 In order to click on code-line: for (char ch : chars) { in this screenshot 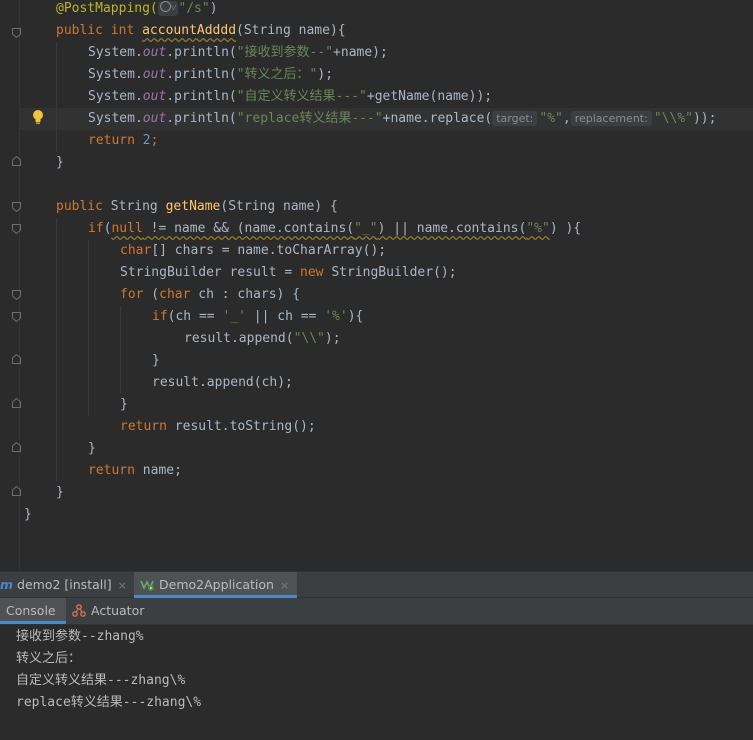, I will do `click(210, 295)`.